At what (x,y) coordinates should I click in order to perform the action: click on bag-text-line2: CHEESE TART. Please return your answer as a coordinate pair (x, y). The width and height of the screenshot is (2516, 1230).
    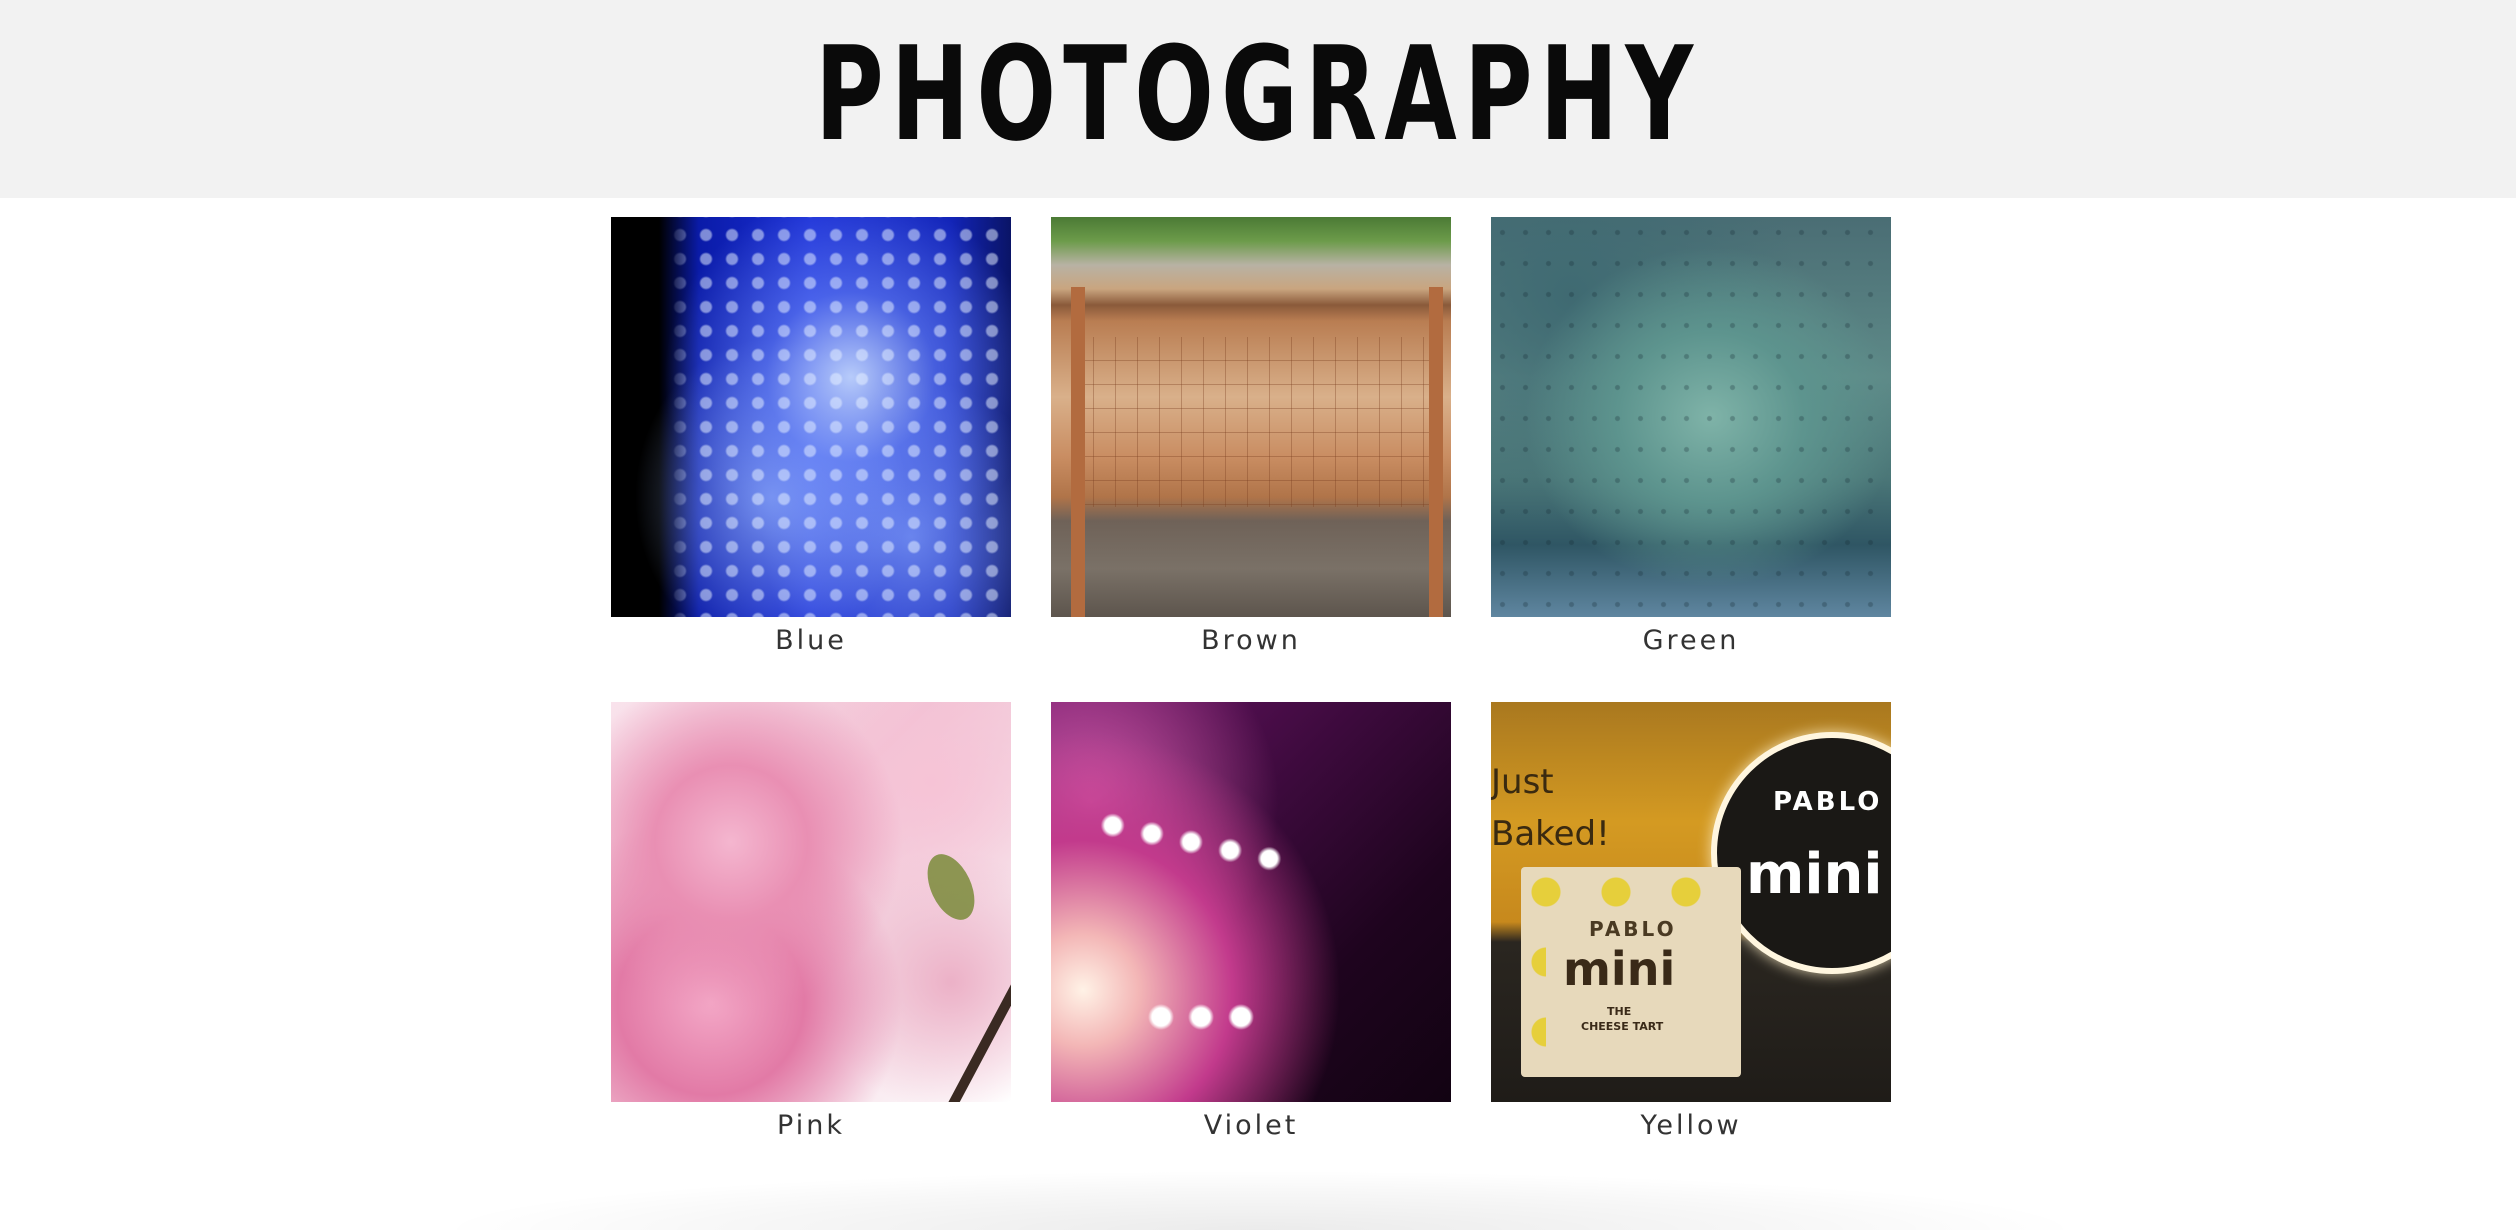
    Looking at the image, I should click on (1622, 1026).